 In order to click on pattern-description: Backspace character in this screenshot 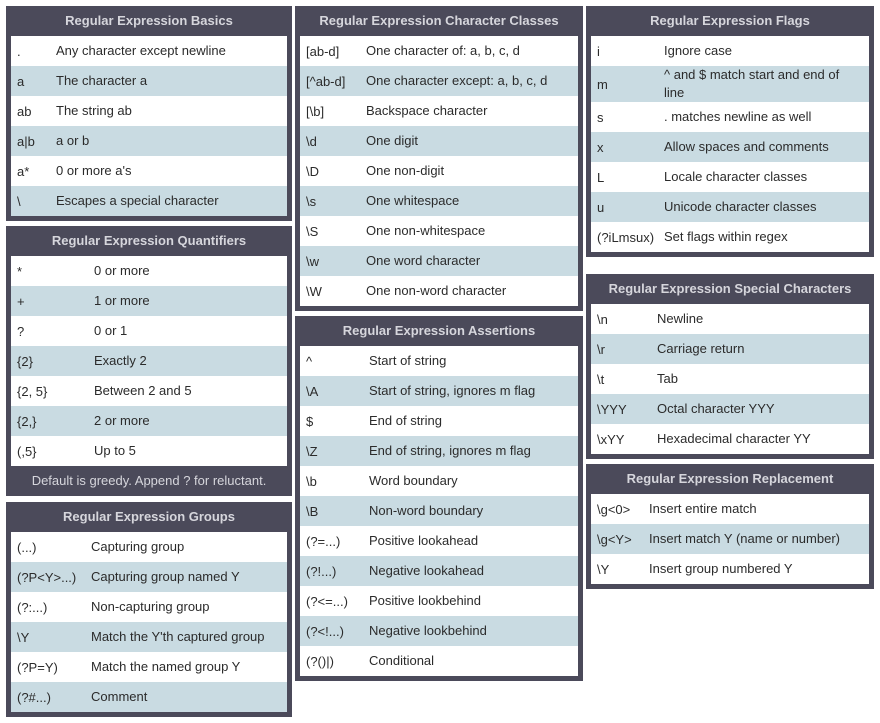, I will do `click(427, 110)`.